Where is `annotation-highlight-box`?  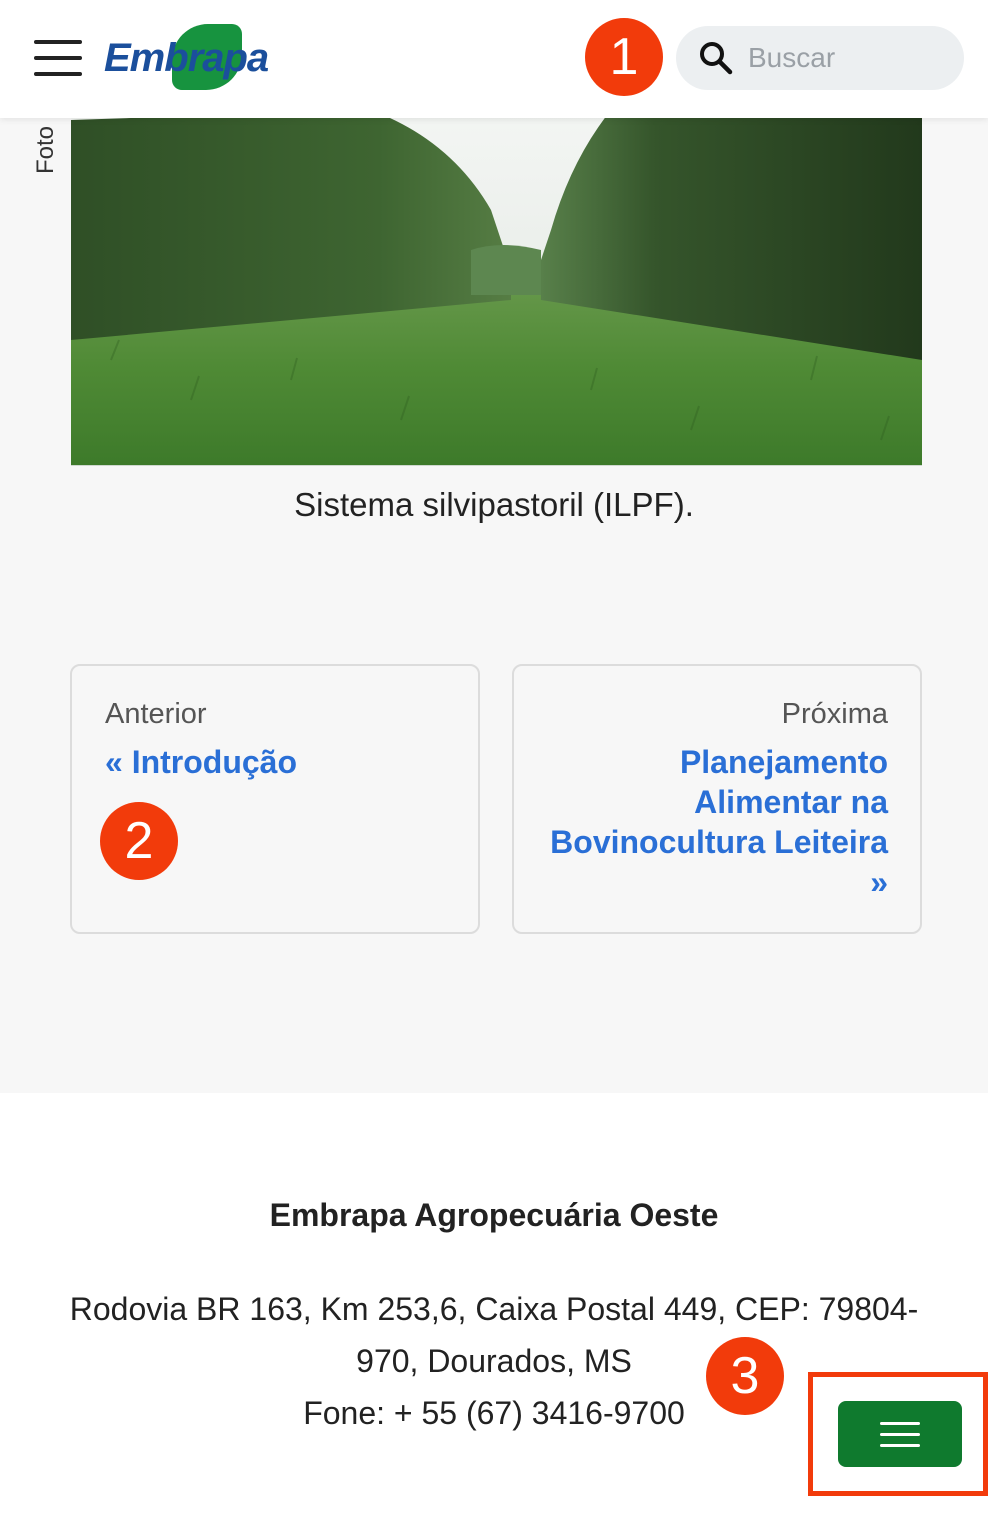
annotation-highlight-box is located at coordinates (898, 1434).